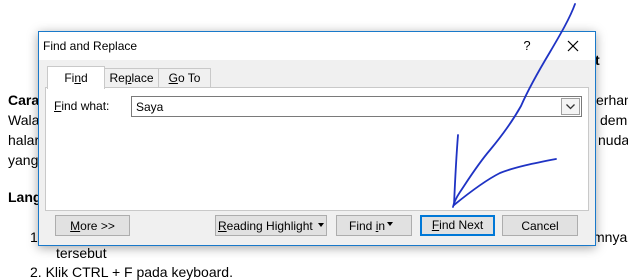 This screenshot has height=280, width=628. Describe the element at coordinates (23, 160) in the screenshot. I see `doc-text-fragment: yang` at that location.